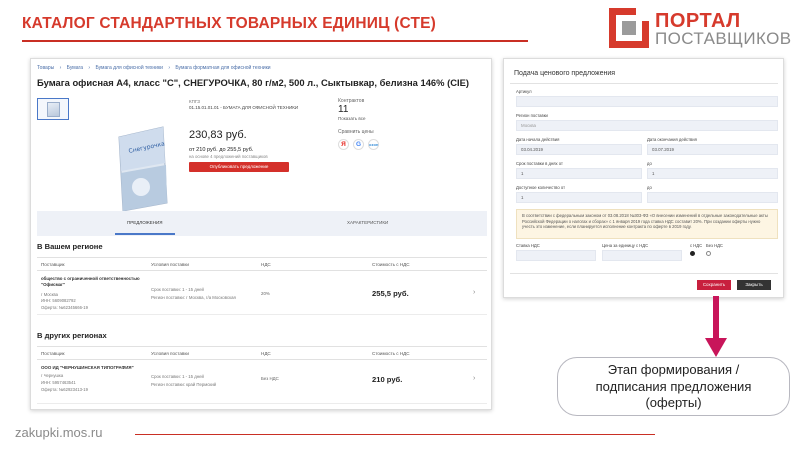  I want to click on cost-with-vat: 210 руб., so click(387, 379).